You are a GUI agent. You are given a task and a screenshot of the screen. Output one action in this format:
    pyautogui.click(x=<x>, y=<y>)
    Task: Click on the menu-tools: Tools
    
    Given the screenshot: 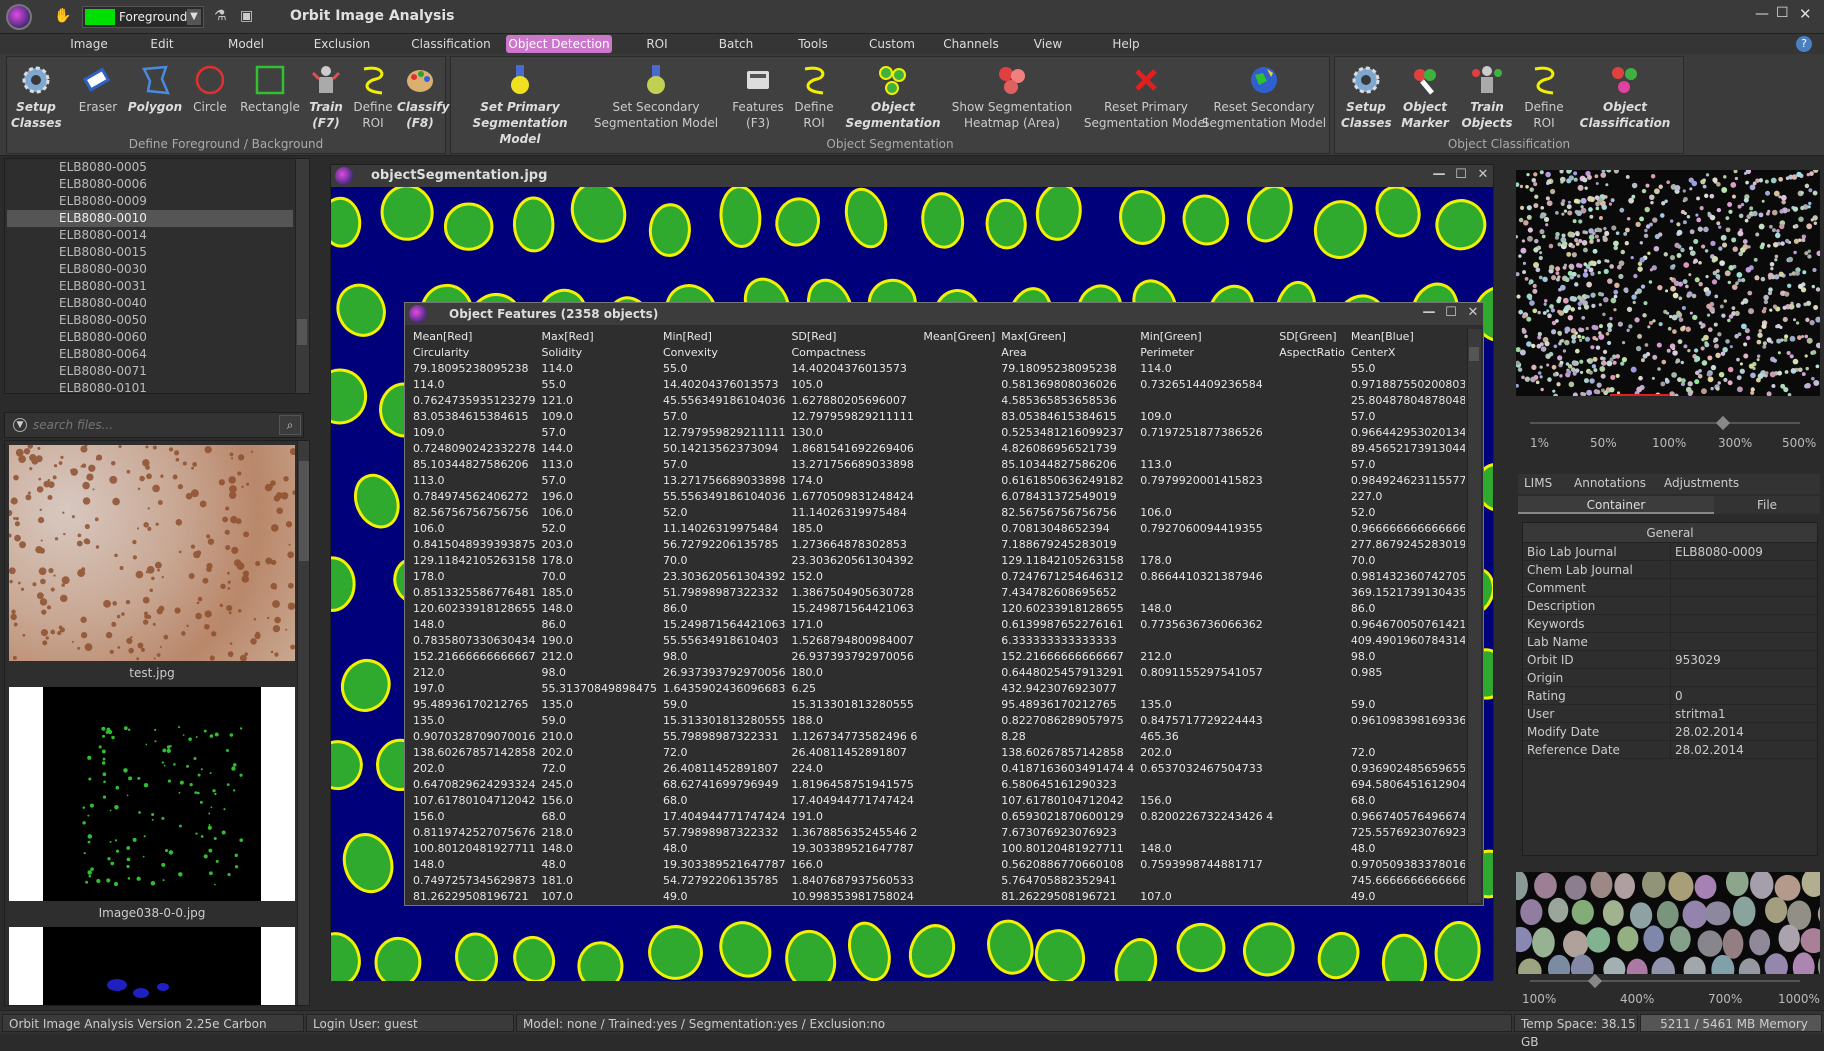 What is the action you would take?
    pyautogui.click(x=813, y=44)
    